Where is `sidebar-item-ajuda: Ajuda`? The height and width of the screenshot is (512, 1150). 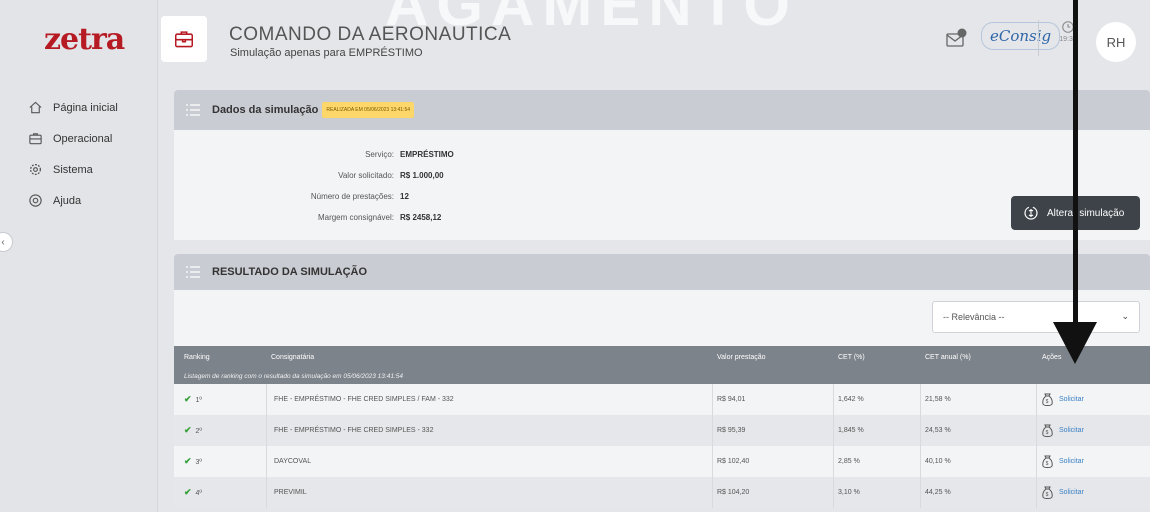
sidebar-item-ajuda: Ajuda is located at coordinates (78, 200).